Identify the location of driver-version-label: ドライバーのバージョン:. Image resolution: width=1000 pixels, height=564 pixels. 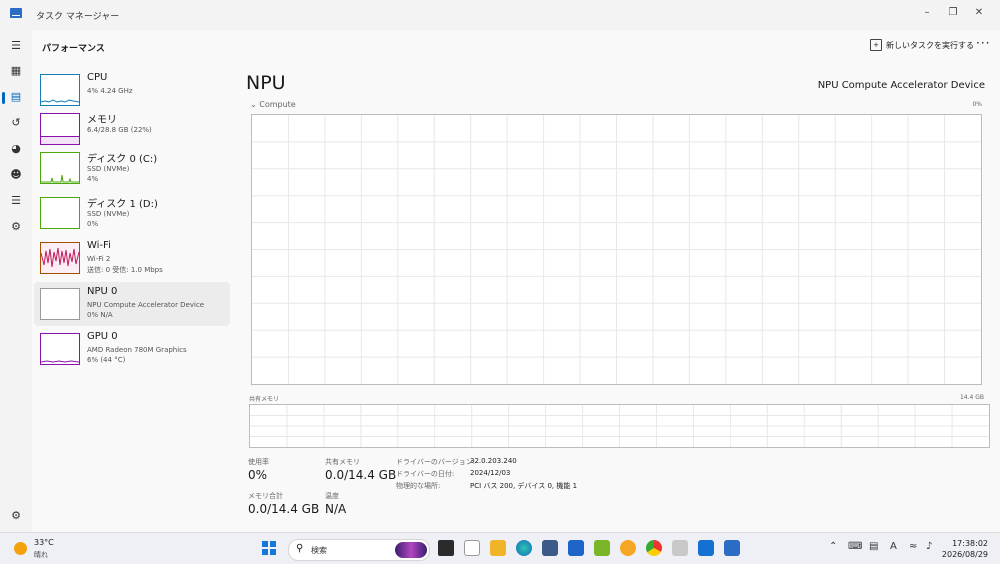
(436, 462).